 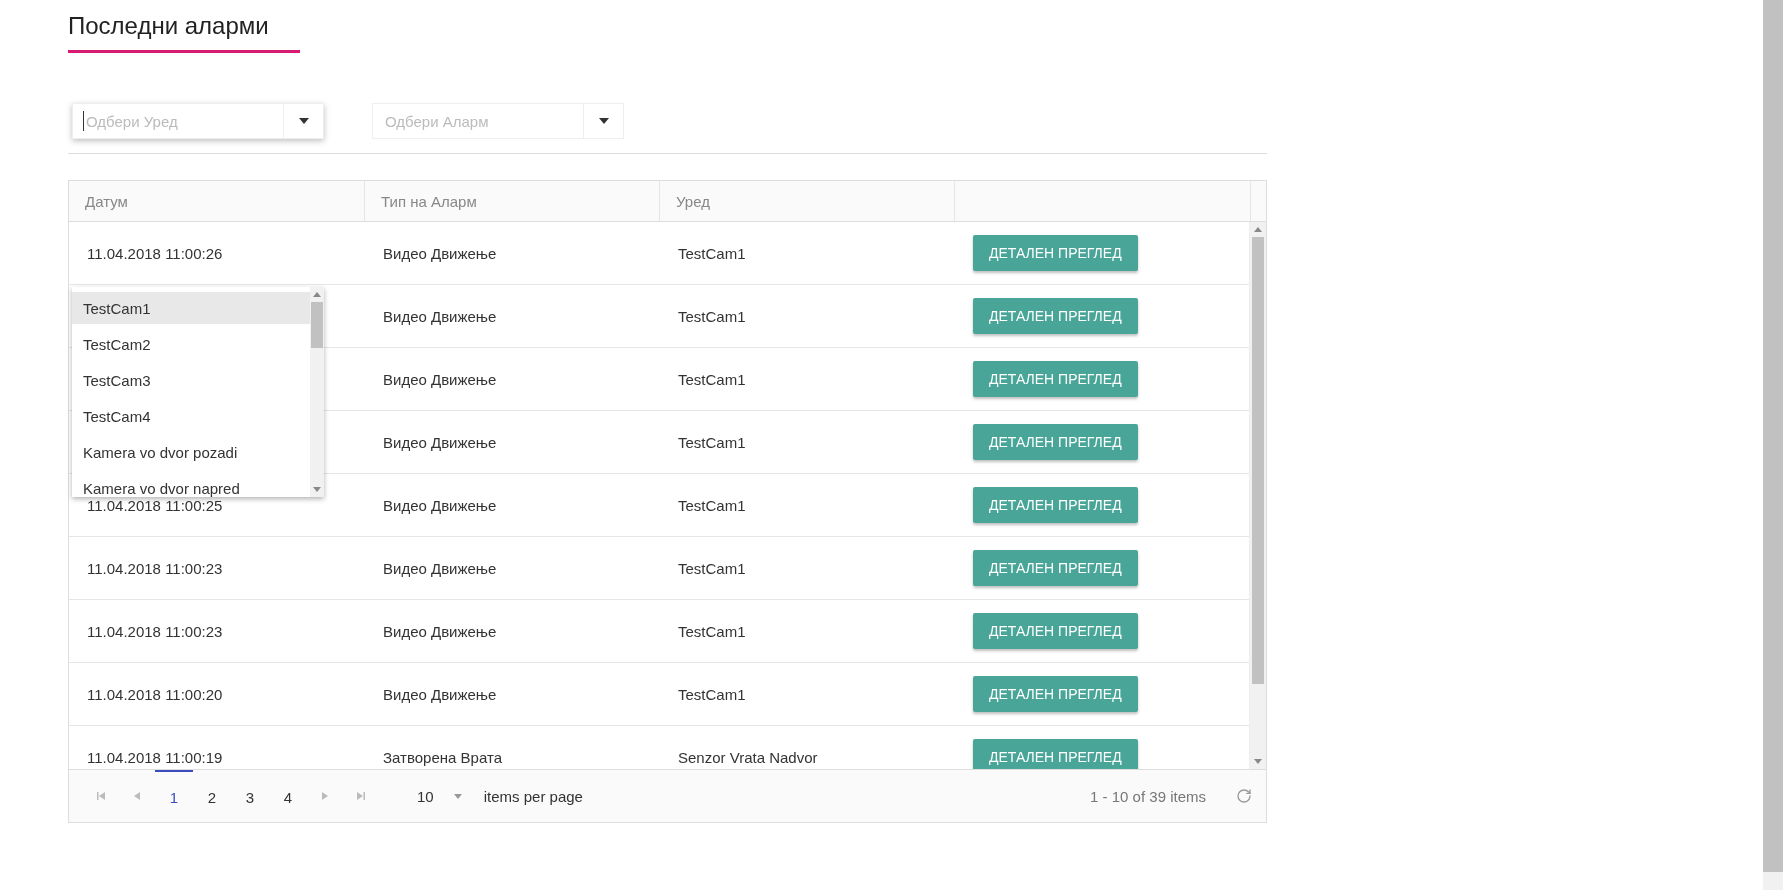 I want to click on page-link: 3, so click(x=250, y=796).